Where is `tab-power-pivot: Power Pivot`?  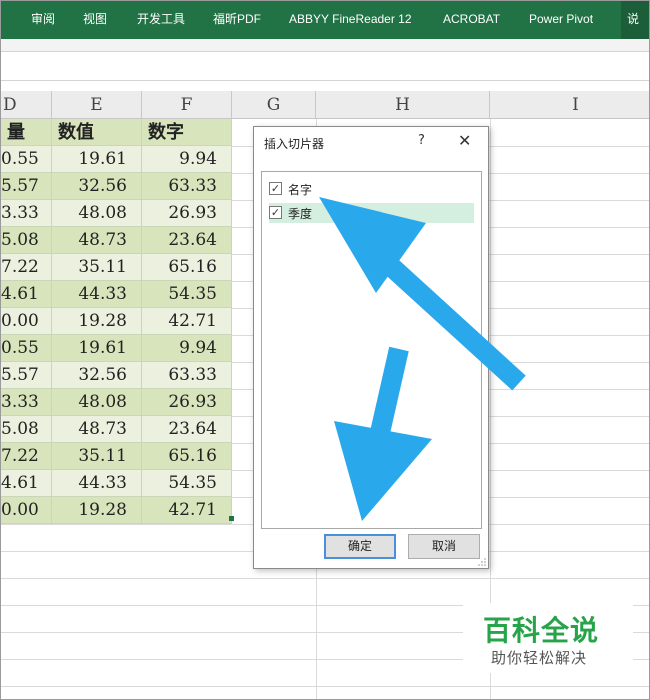 tab-power-pivot: Power Pivot is located at coordinates (561, 20).